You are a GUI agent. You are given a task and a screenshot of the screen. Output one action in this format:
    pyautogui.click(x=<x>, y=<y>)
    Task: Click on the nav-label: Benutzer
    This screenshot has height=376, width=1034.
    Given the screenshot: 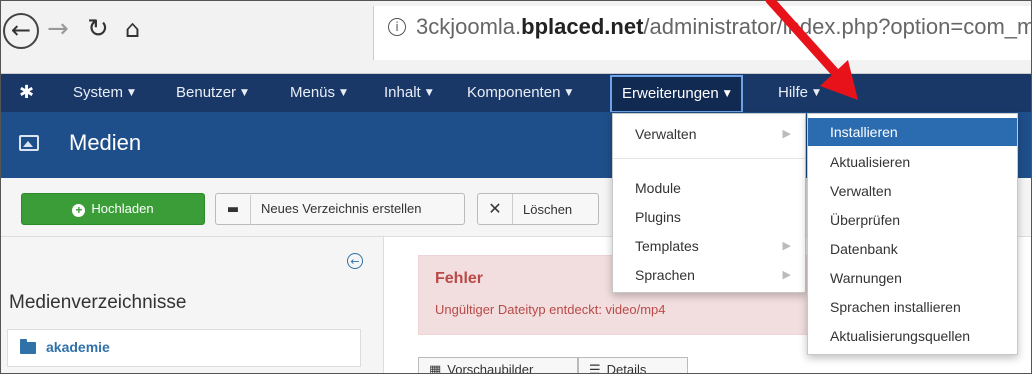 What is the action you would take?
    pyautogui.click(x=206, y=92)
    